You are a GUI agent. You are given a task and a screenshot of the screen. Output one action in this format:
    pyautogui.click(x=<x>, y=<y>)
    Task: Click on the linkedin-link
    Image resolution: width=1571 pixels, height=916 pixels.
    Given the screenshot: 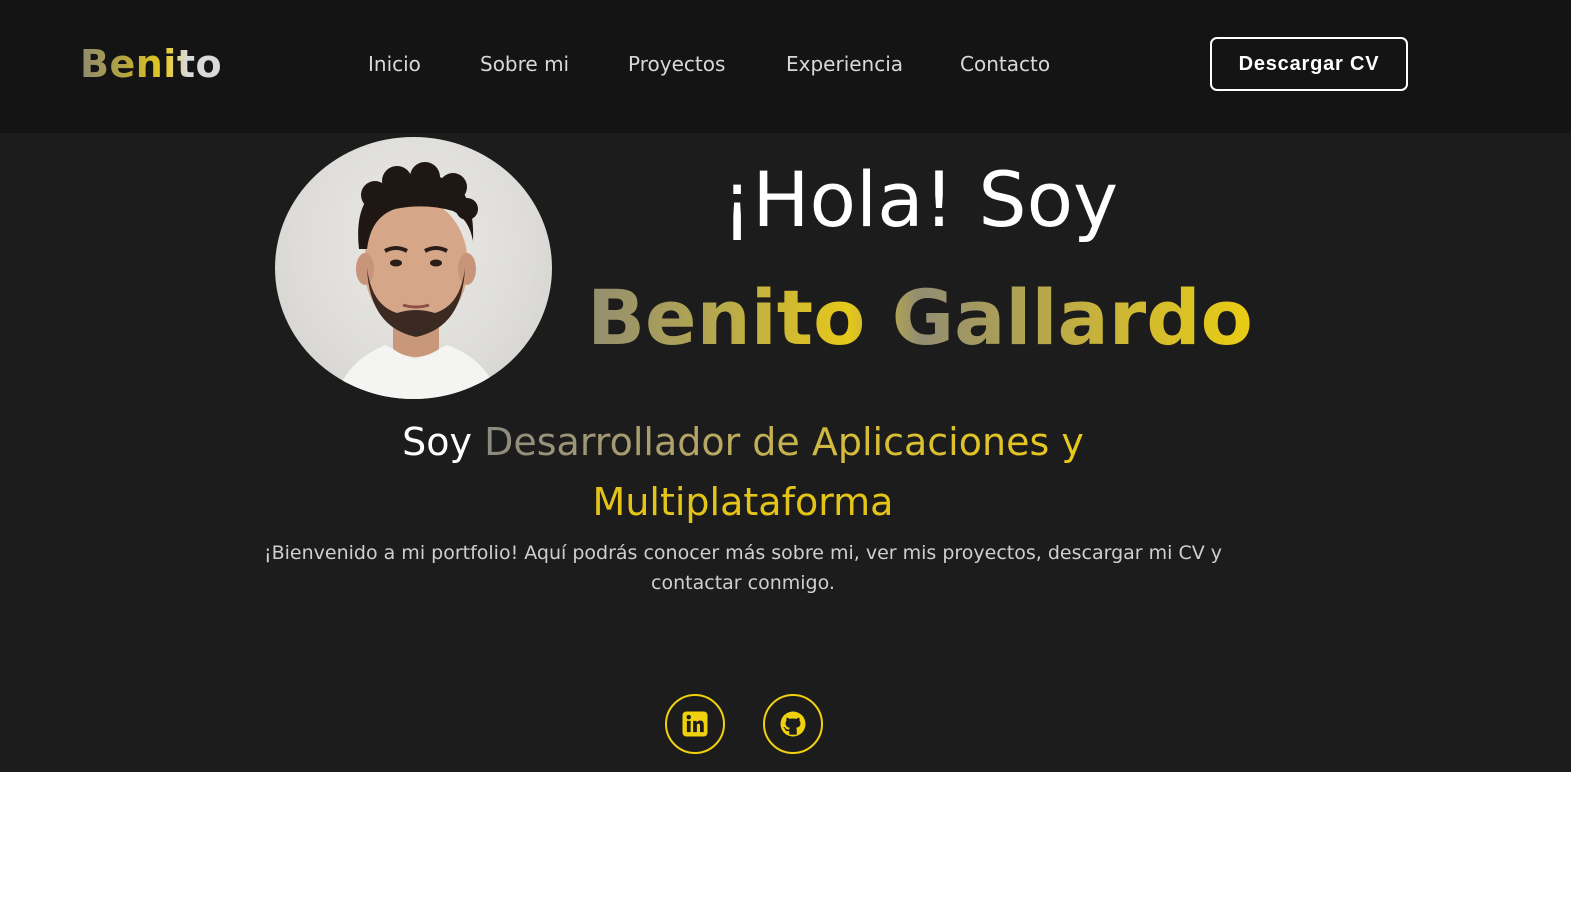 What is the action you would take?
    pyautogui.click(x=695, y=724)
    